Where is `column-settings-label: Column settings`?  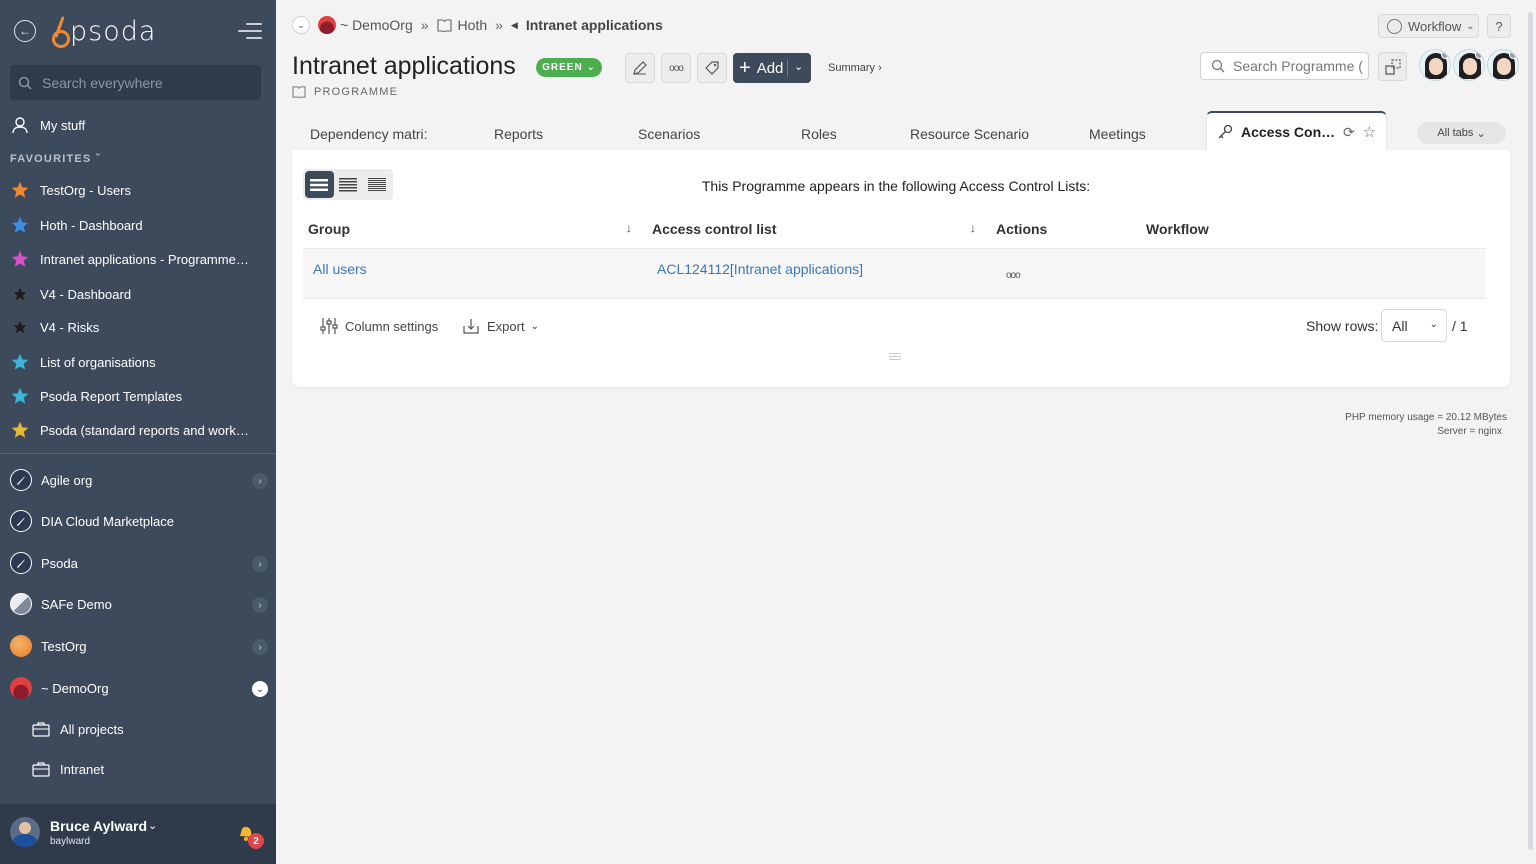 column-settings-label: Column settings is located at coordinates (392, 326).